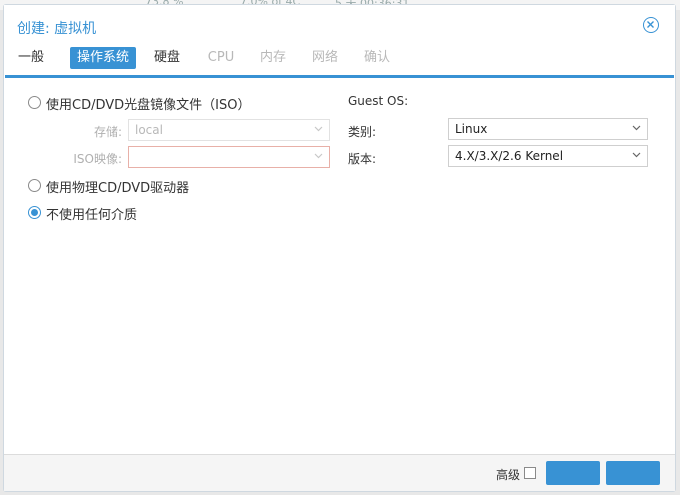 Image resolution: width=680 pixels, height=495 pixels. I want to click on os-version-value: 4.X/3.X/2.6 Kernel, so click(509, 156).